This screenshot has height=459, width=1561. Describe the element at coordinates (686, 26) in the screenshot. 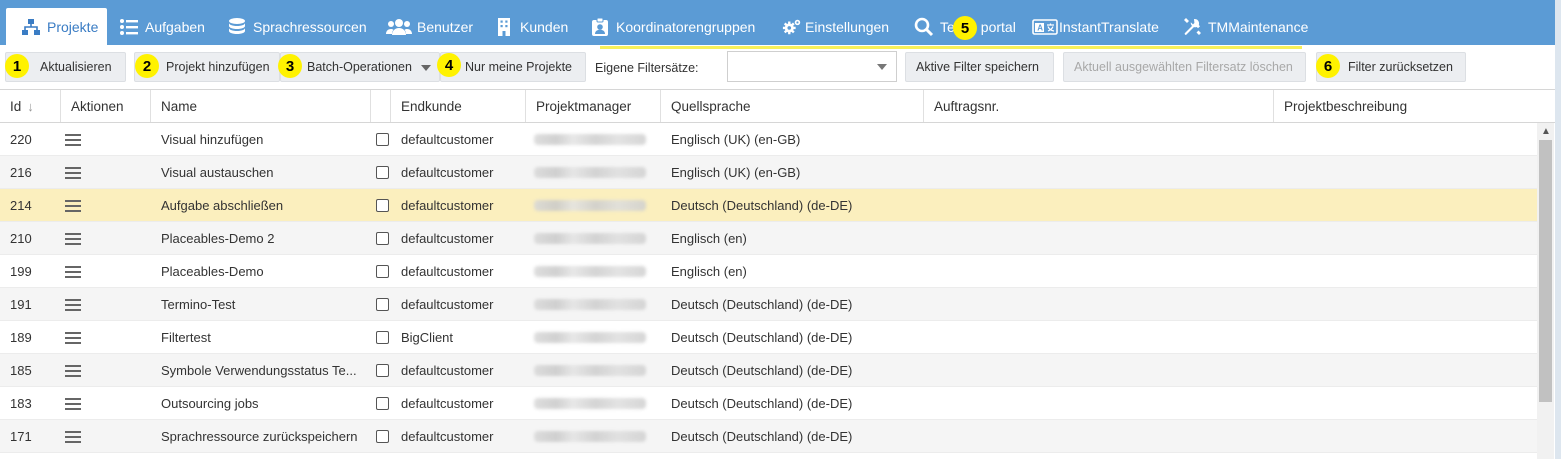

I see `tab-label: Koordinatorengruppen` at that location.